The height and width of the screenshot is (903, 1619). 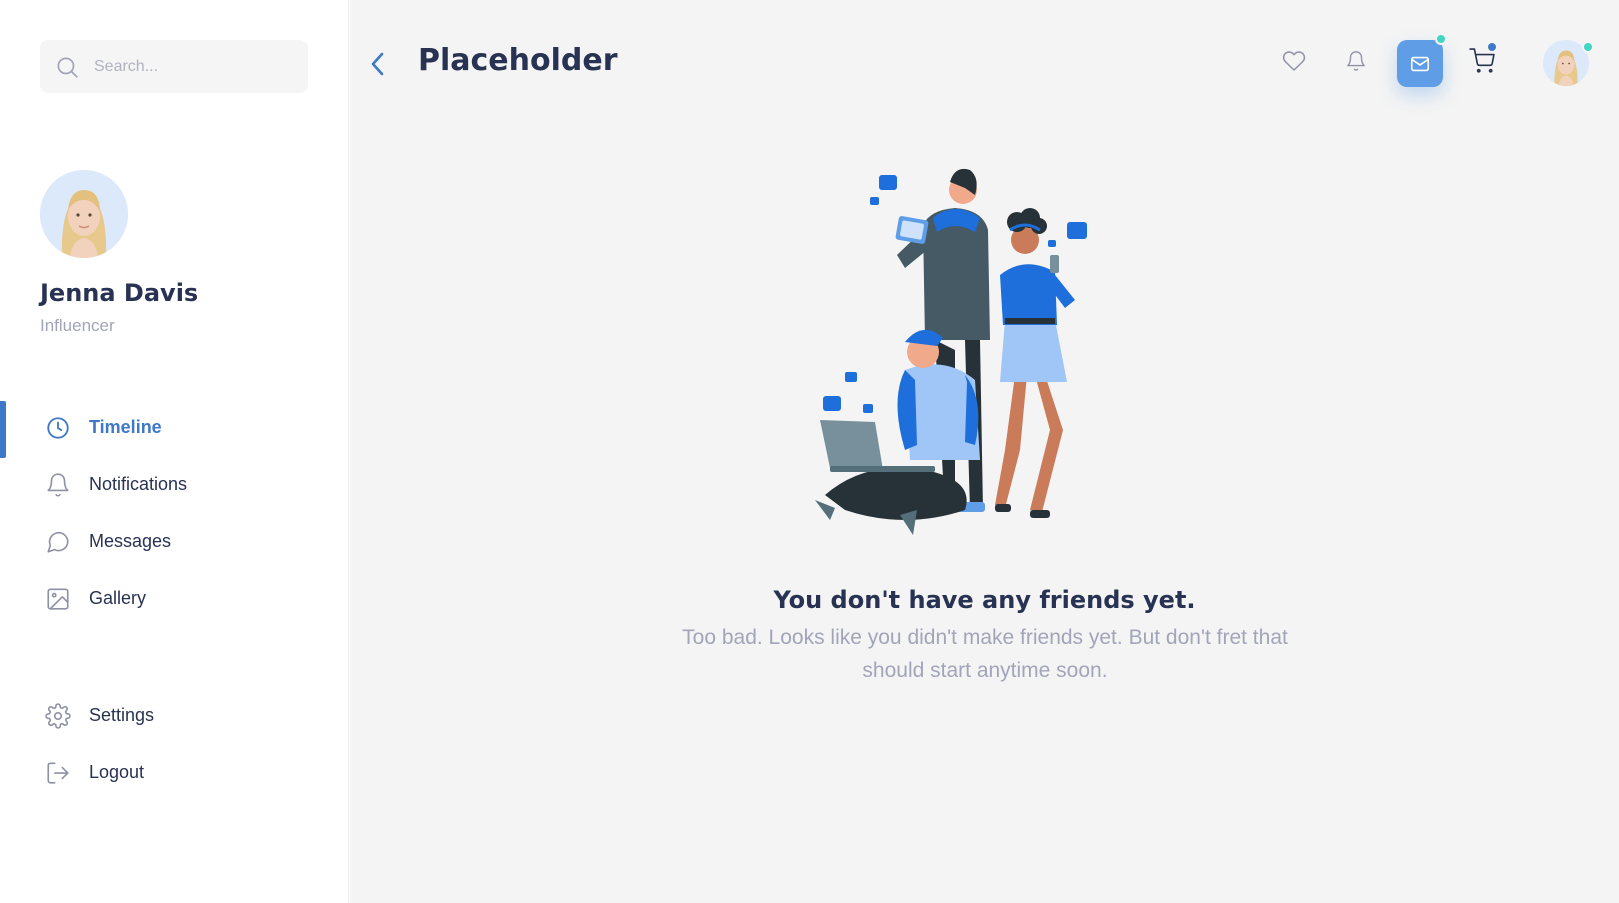 What do you see at coordinates (58, 428) in the screenshot?
I see `clock-icon` at bounding box center [58, 428].